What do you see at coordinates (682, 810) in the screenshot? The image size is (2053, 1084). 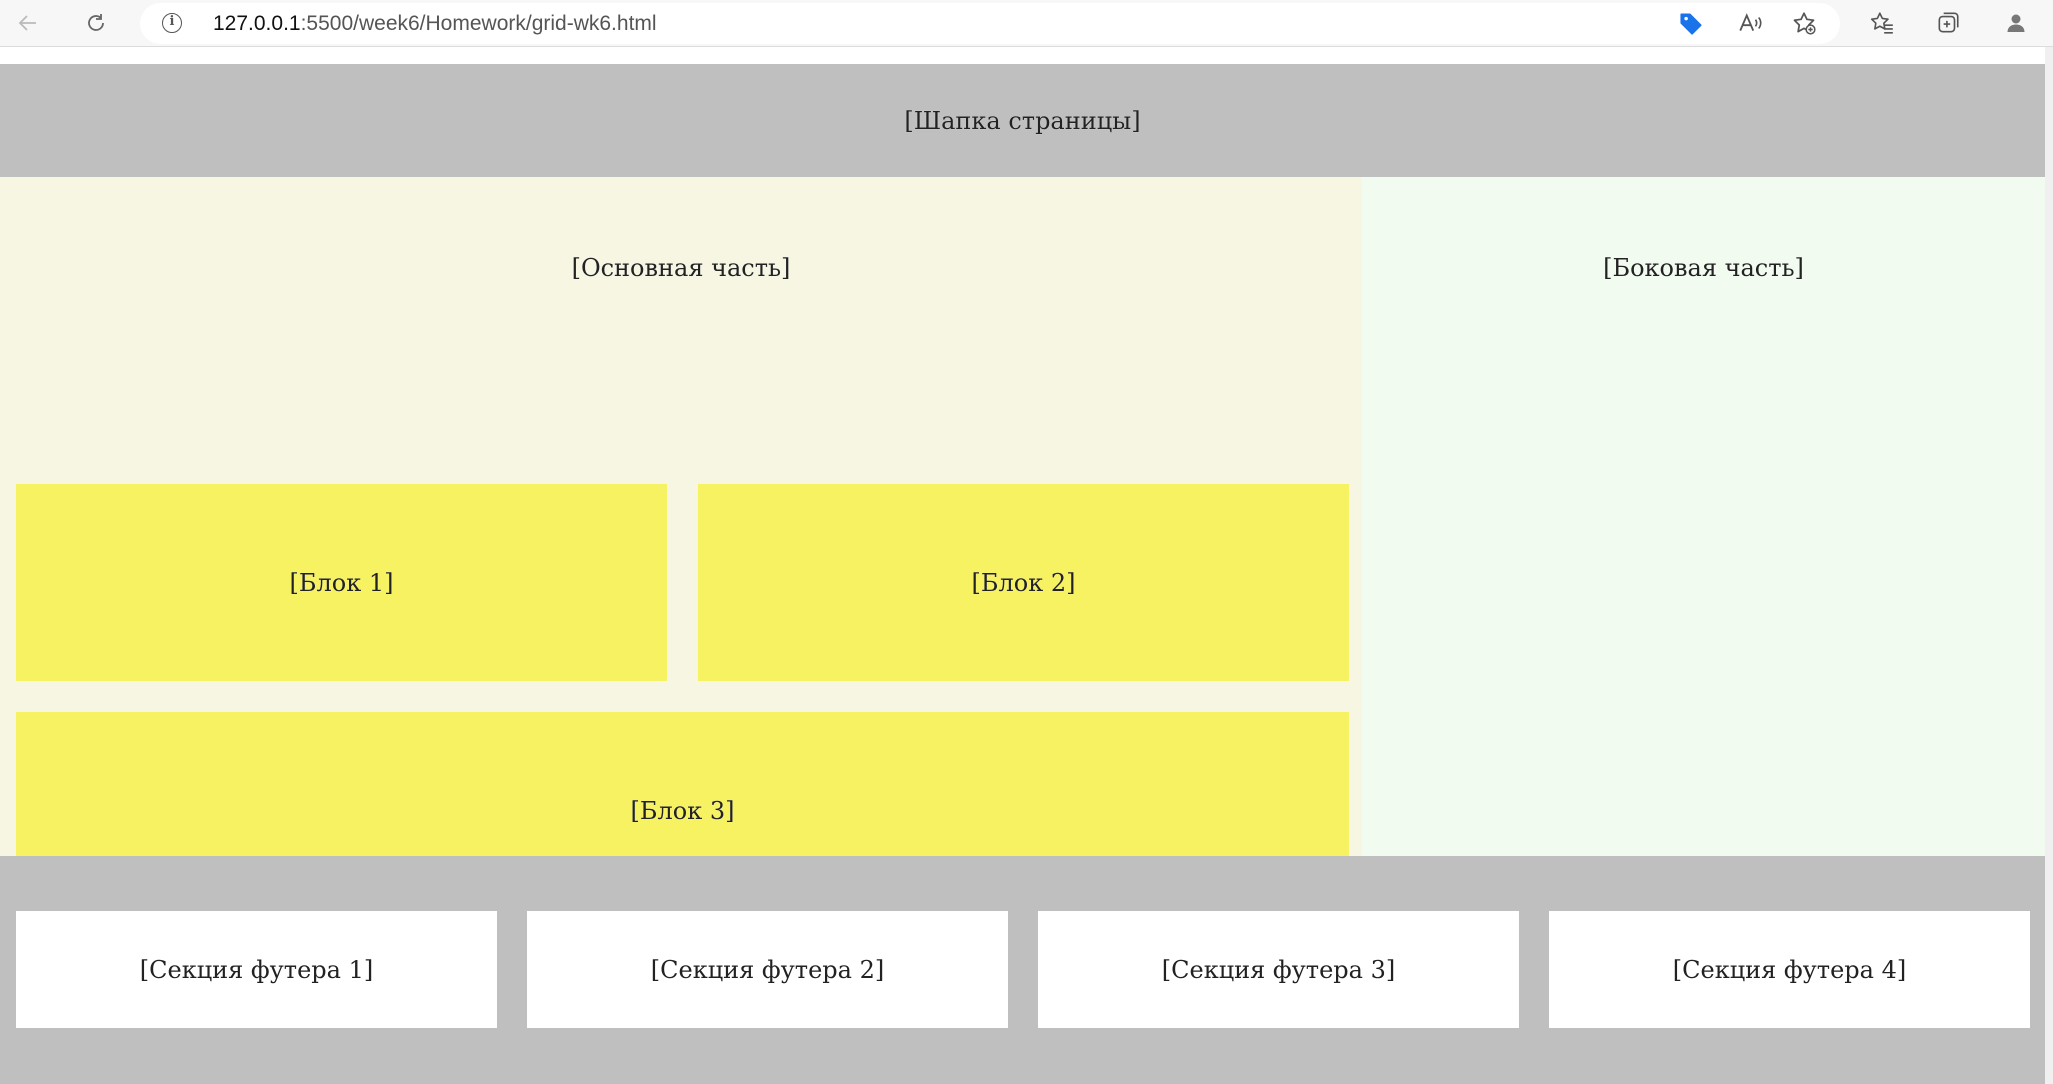 I see `block-3-label: [Блок 3]` at bounding box center [682, 810].